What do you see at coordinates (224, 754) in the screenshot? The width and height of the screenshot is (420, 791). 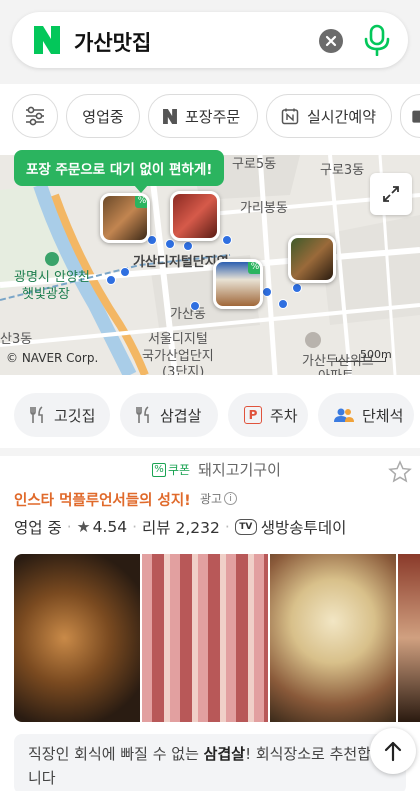 I see `description-highlight: 삼겹살` at bounding box center [224, 754].